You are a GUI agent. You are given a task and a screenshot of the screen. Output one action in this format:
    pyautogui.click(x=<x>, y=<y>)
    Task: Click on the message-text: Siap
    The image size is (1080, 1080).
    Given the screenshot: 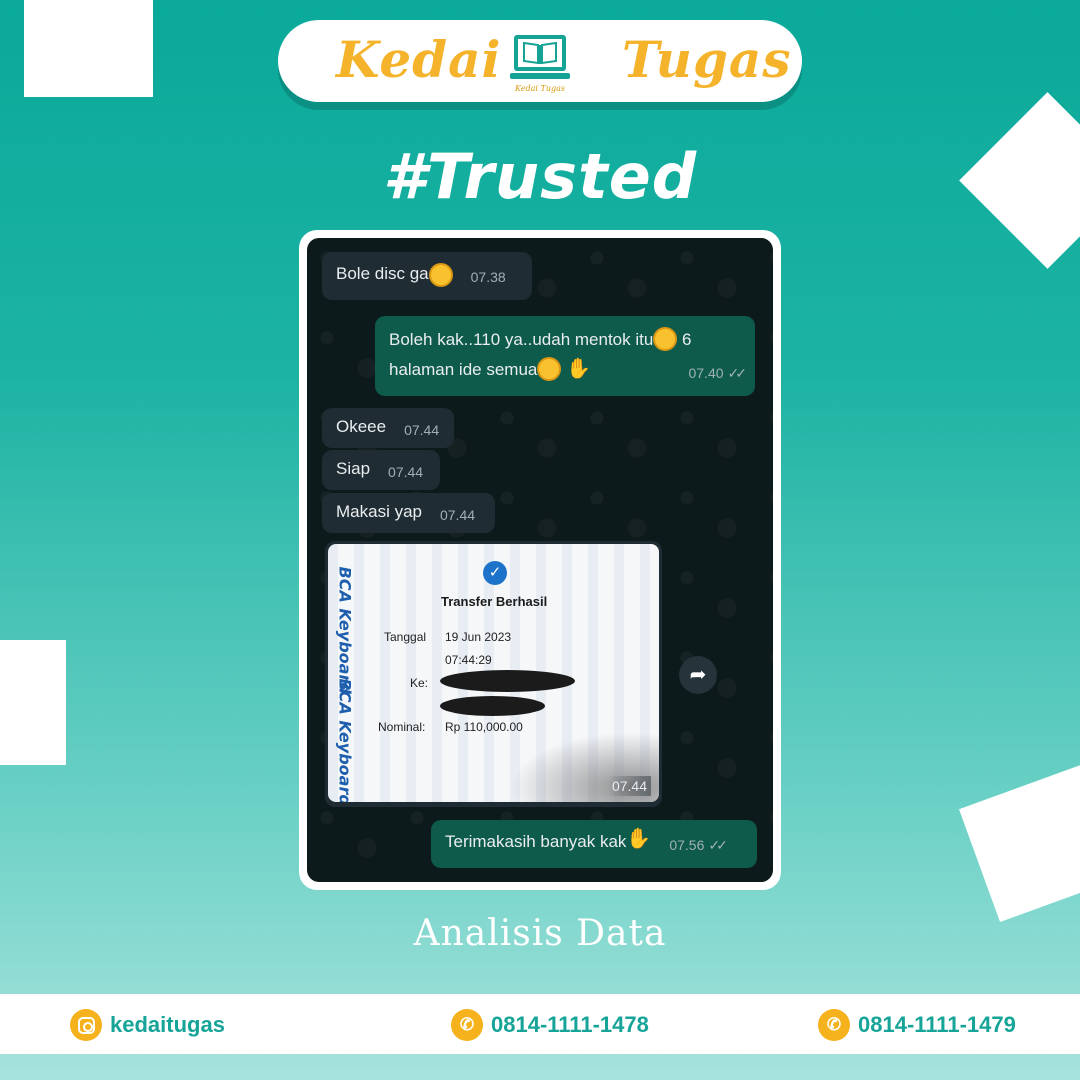 What is the action you would take?
    pyautogui.click(x=353, y=468)
    